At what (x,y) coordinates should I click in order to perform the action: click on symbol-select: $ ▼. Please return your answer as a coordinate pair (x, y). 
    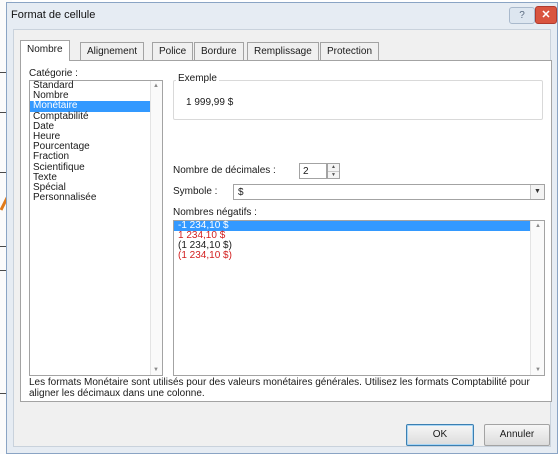
    Looking at the image, I should click on (389, 192).